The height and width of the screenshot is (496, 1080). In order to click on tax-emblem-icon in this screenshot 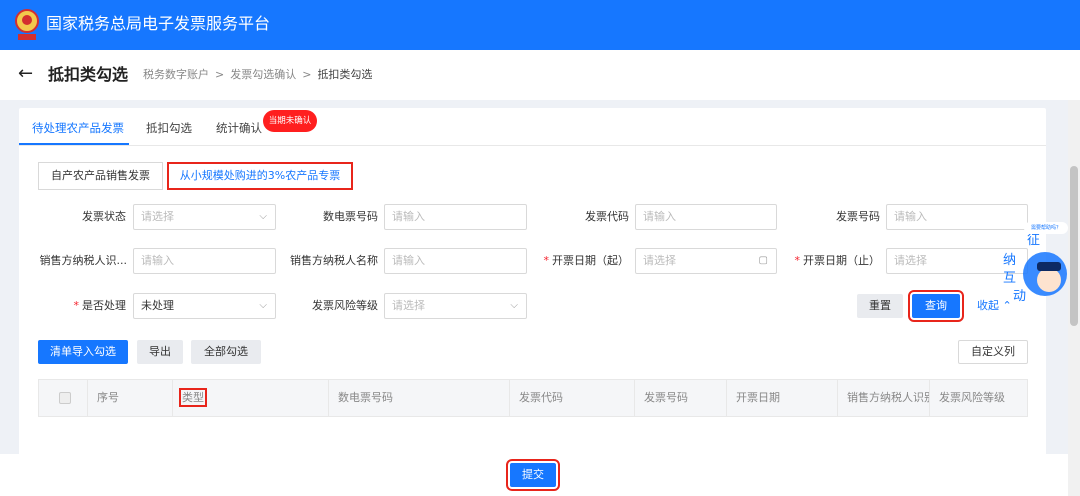, I will do `click(27, 24)`.